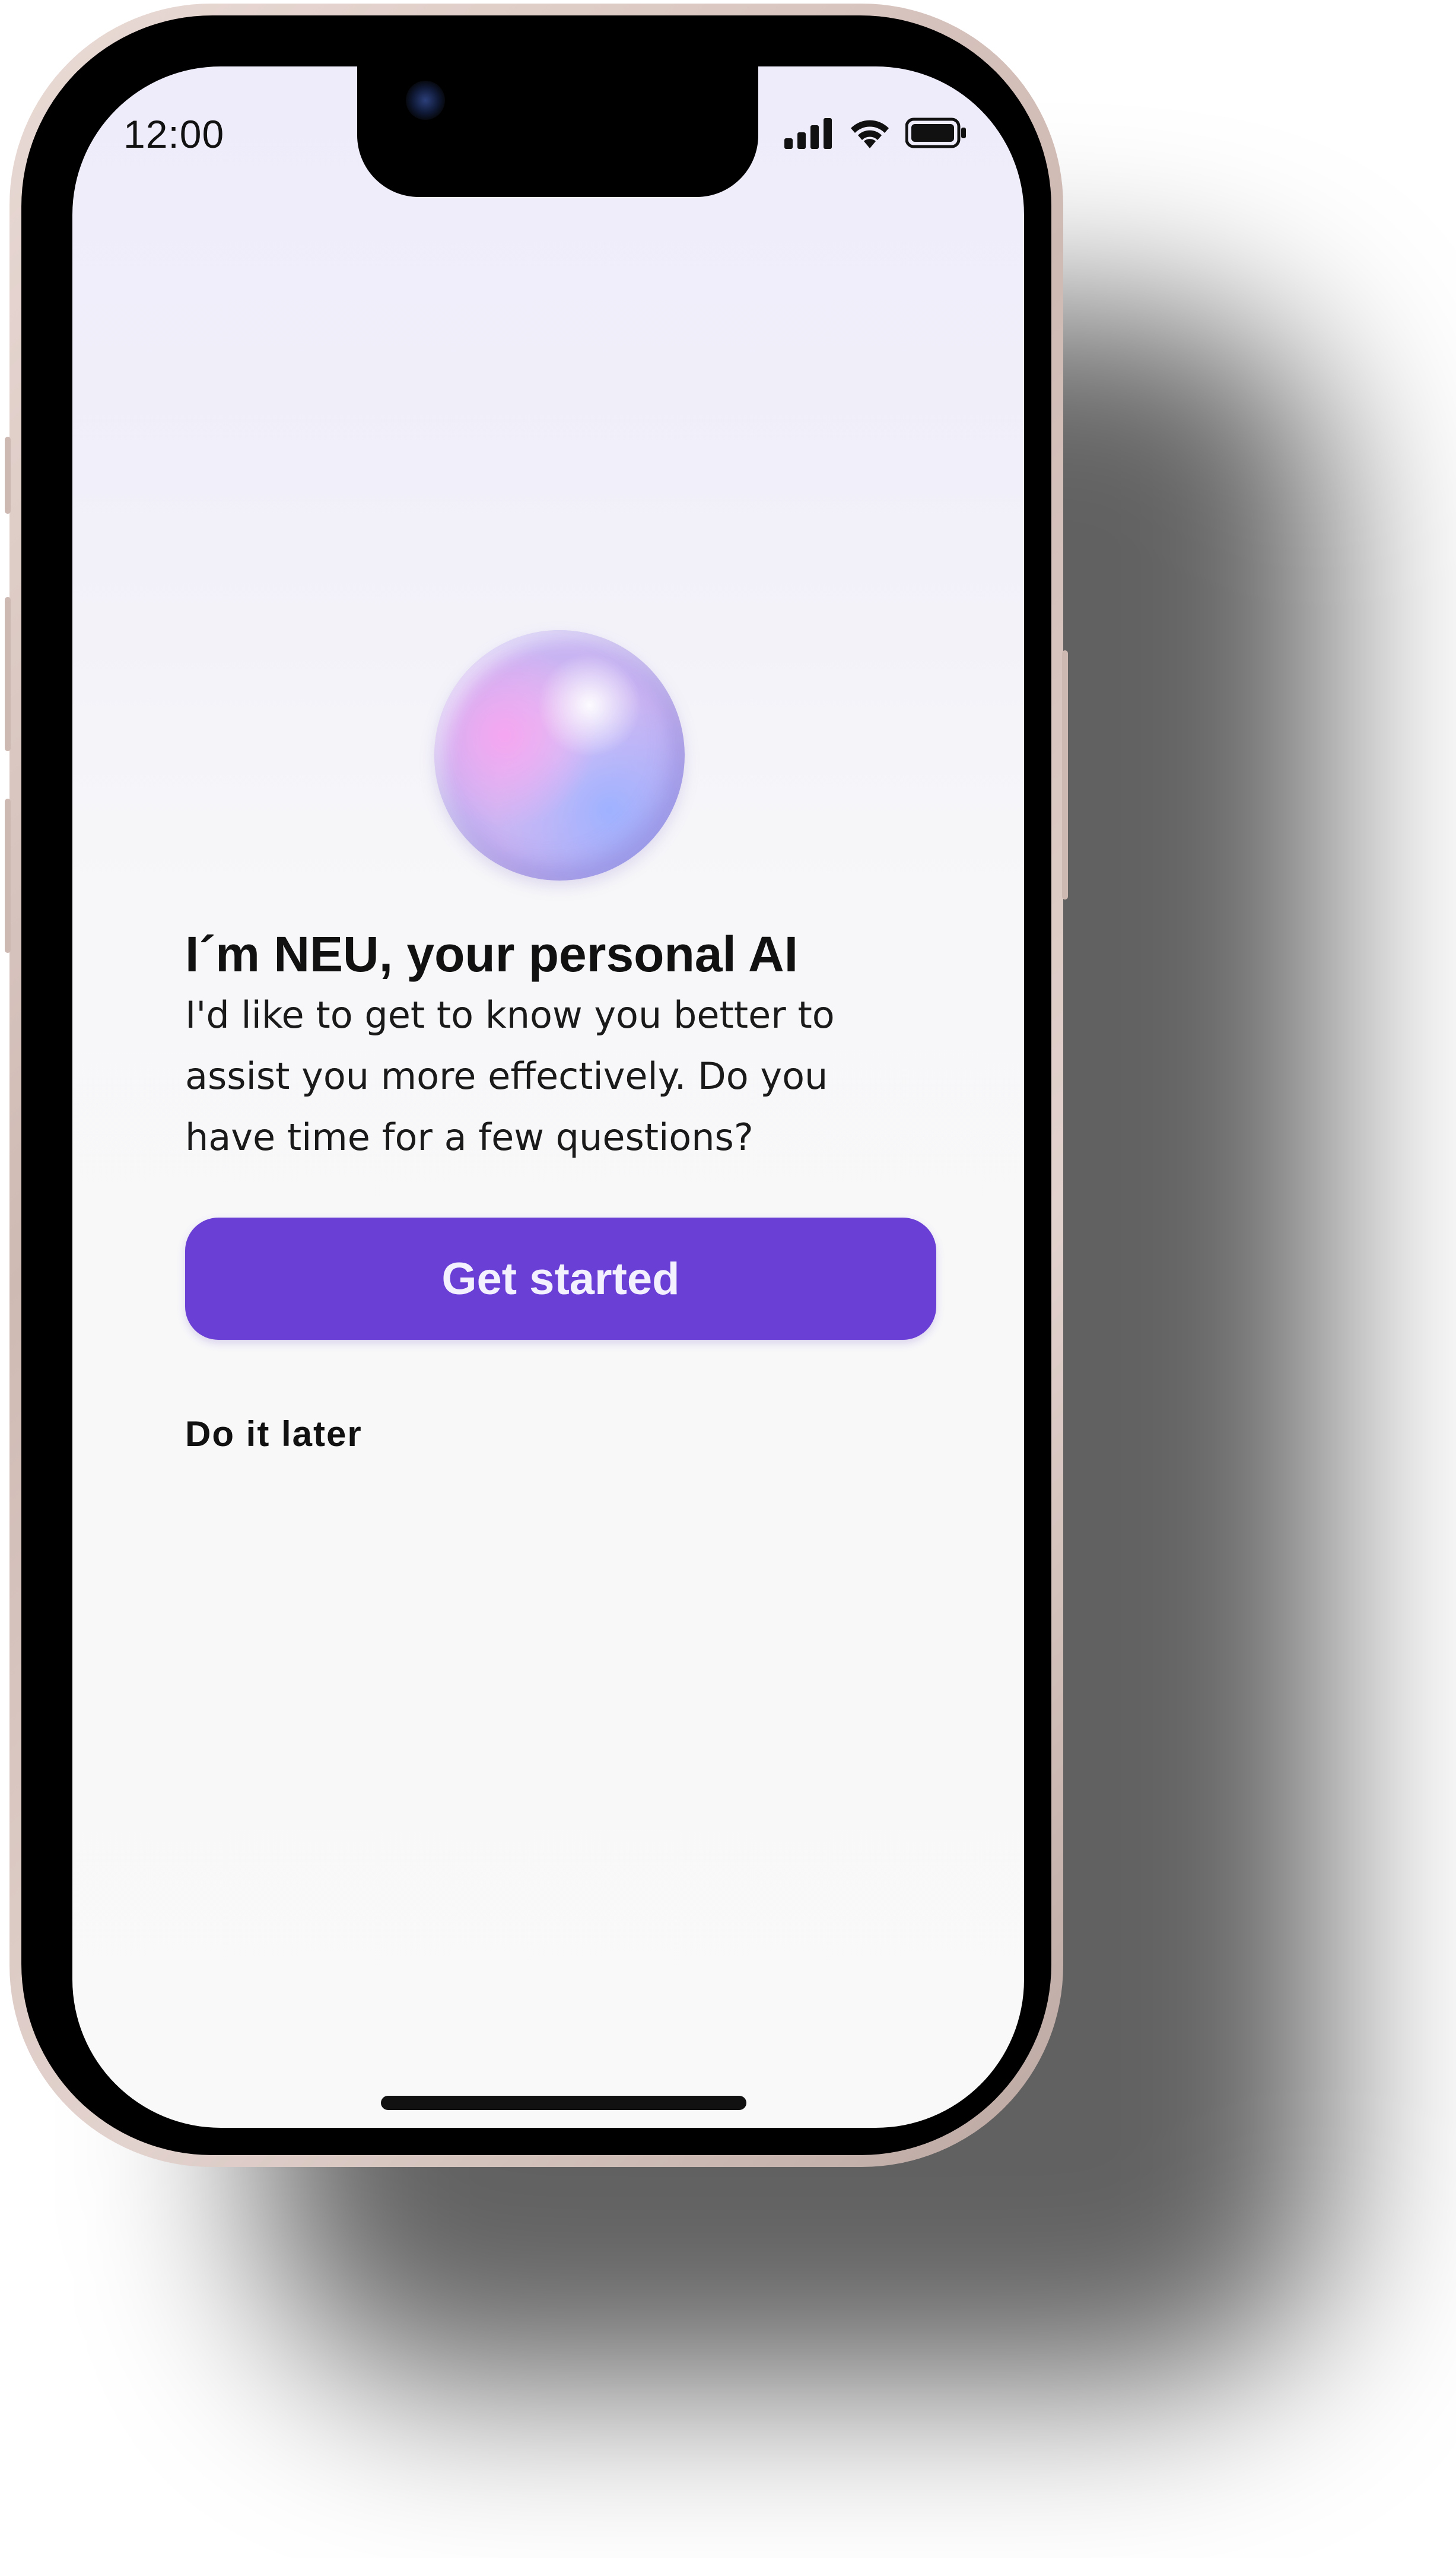 This screenshot has height=2558, width=1456. Describe the element at coordinates (557, 131) in the screenshot. I see `notch` at that location.